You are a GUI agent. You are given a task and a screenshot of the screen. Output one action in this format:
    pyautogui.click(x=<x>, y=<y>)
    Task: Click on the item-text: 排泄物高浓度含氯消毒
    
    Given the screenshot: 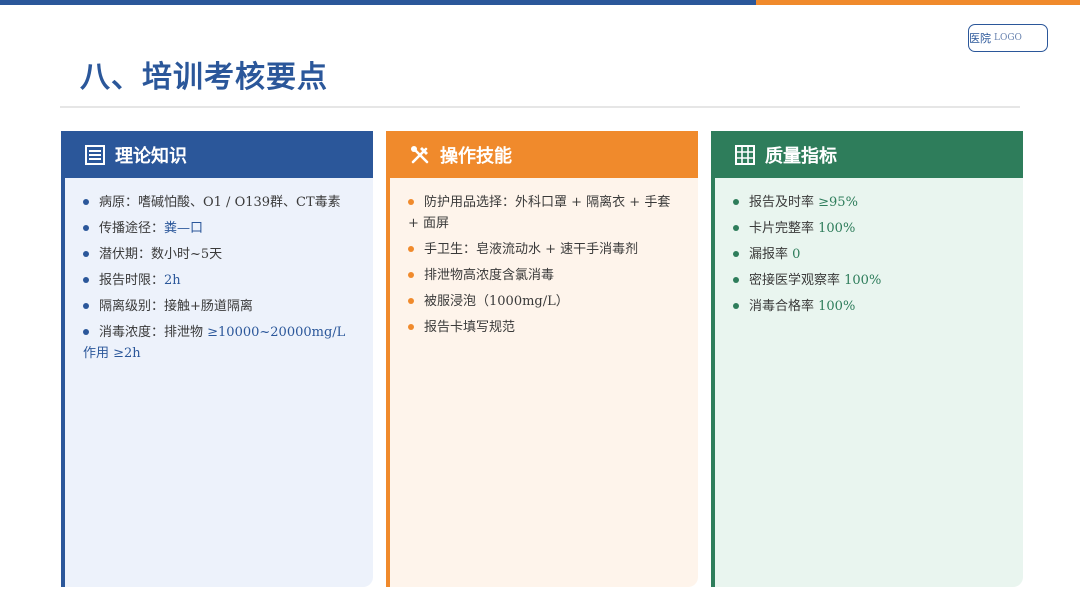 What is the action you would take?
    pyautogui.click(x=489, y=275)
    